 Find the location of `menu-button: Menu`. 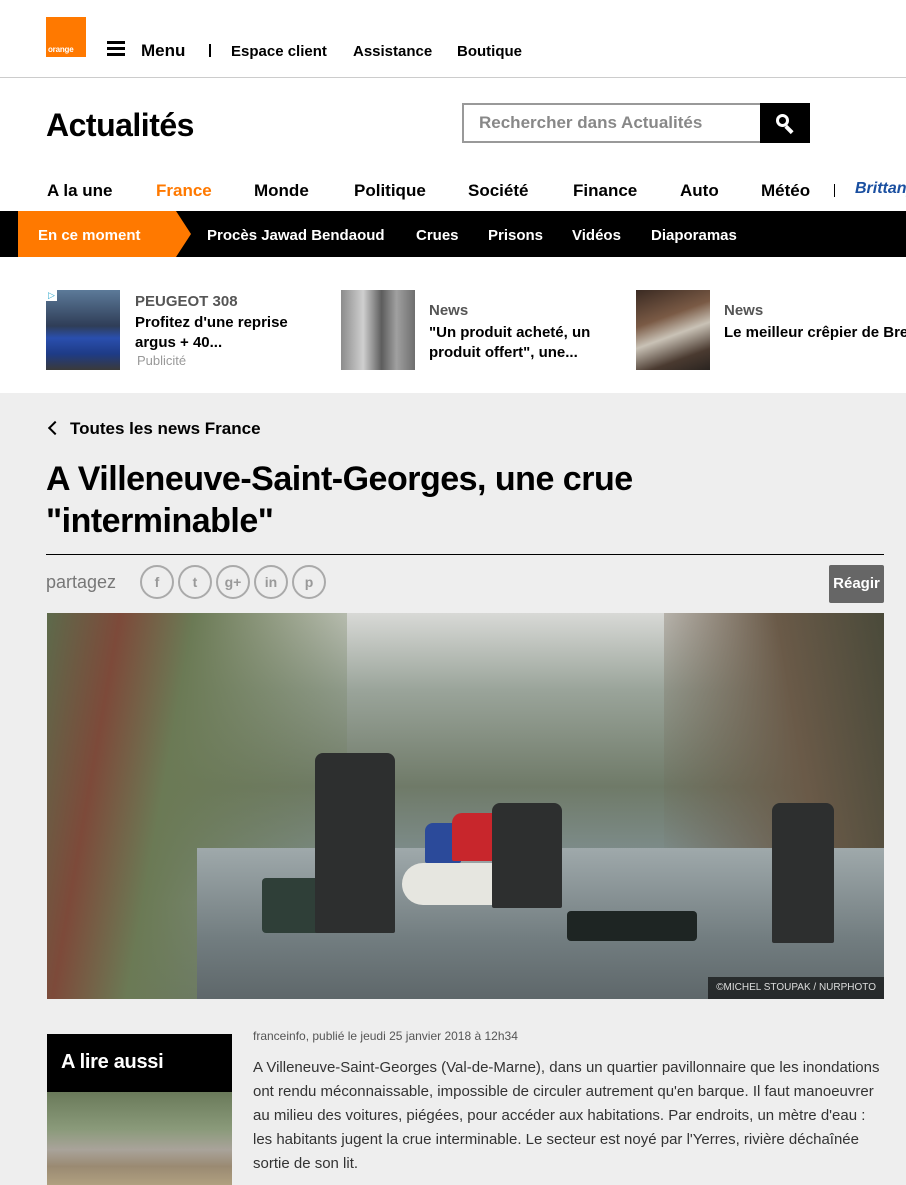

menu-button: Menu is located at coordinates (163, 51).